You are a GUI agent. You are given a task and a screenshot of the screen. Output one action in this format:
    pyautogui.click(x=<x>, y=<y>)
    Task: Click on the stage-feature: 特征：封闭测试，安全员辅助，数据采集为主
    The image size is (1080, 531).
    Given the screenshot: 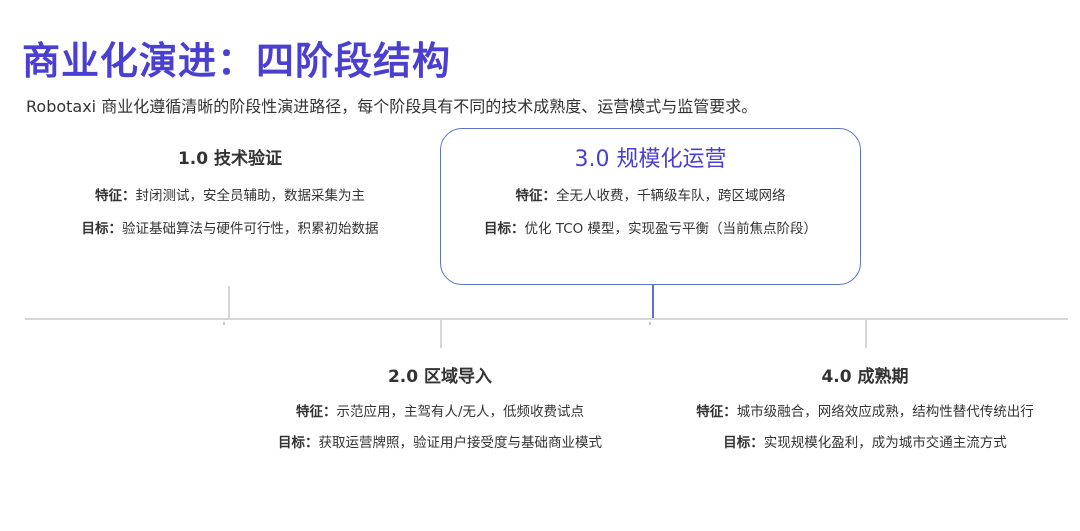 What is the action you would take?
    pyautogui.click(x=230, y=196)
    